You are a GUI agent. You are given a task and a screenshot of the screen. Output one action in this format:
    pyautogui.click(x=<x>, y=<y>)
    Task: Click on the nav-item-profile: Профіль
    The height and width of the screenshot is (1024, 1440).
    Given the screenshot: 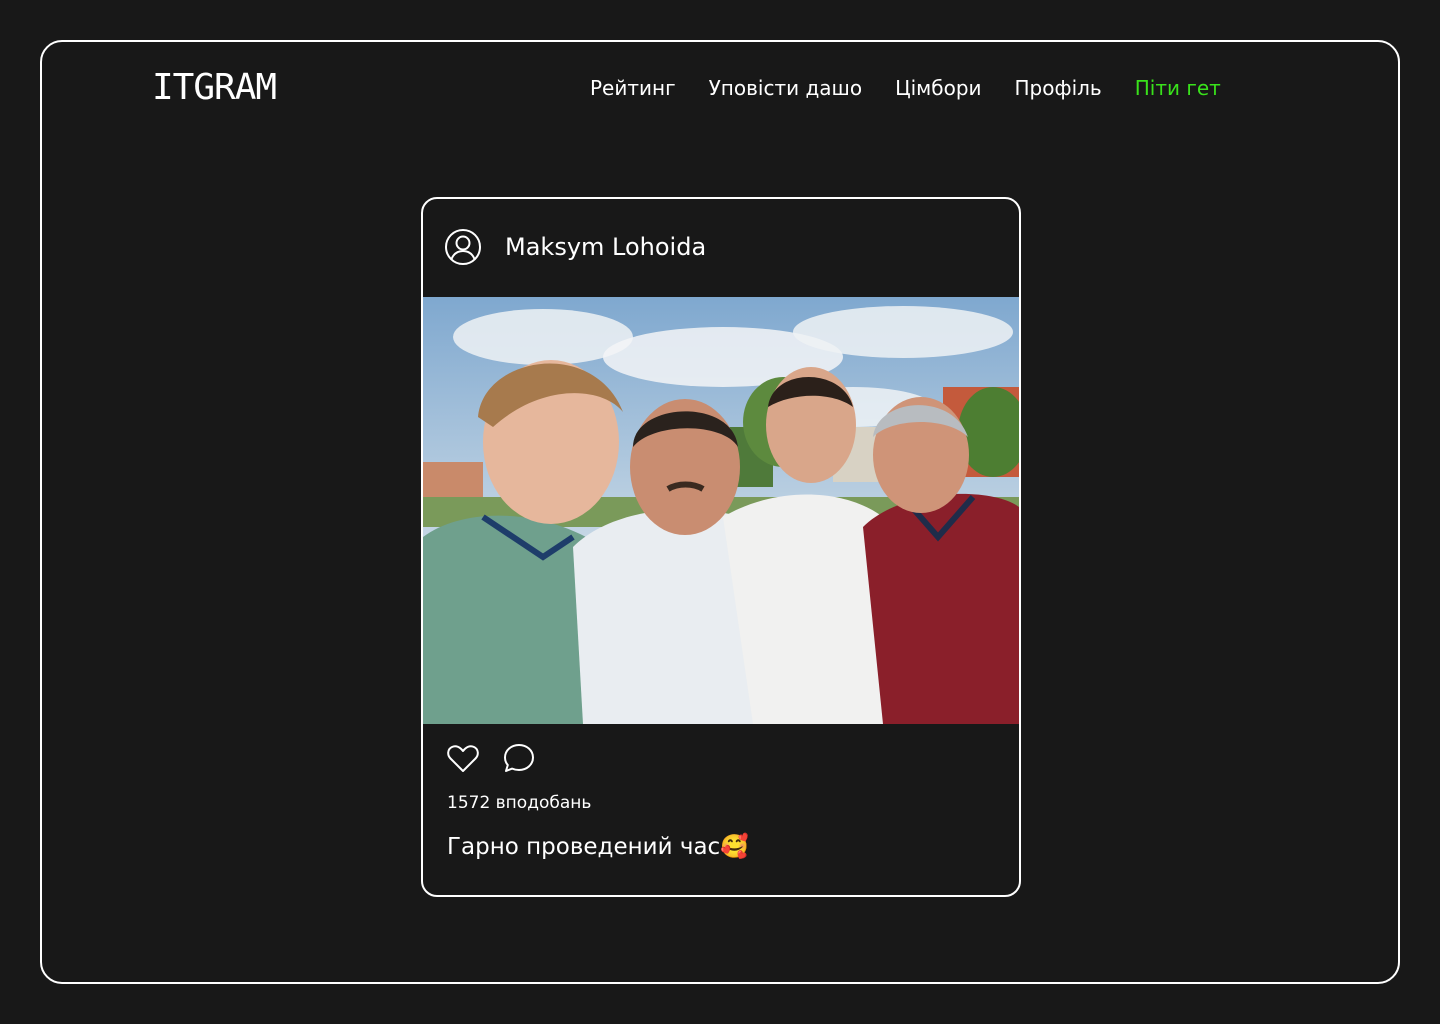 What is the action you would take?
    pyautogui.click(x=1058, y=88)
    